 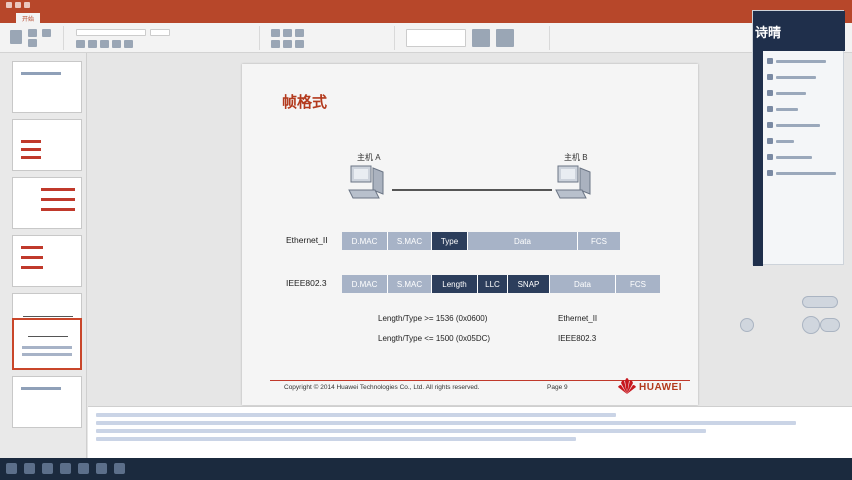 I want to click on start-icon, so click(x=11, y=468).